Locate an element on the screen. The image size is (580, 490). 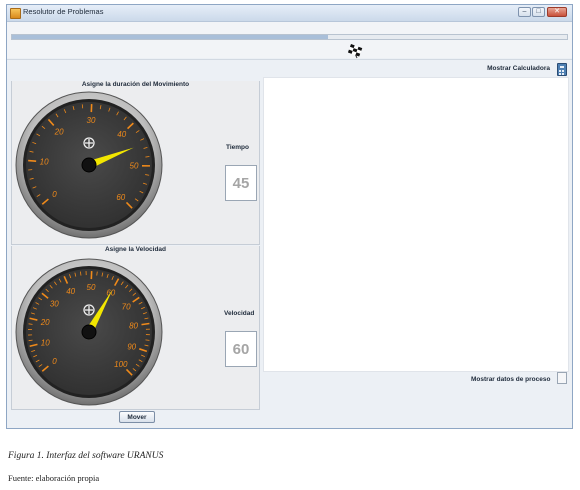
duration-gauge-tick-label: 60 is located at coordinates (120, 197).